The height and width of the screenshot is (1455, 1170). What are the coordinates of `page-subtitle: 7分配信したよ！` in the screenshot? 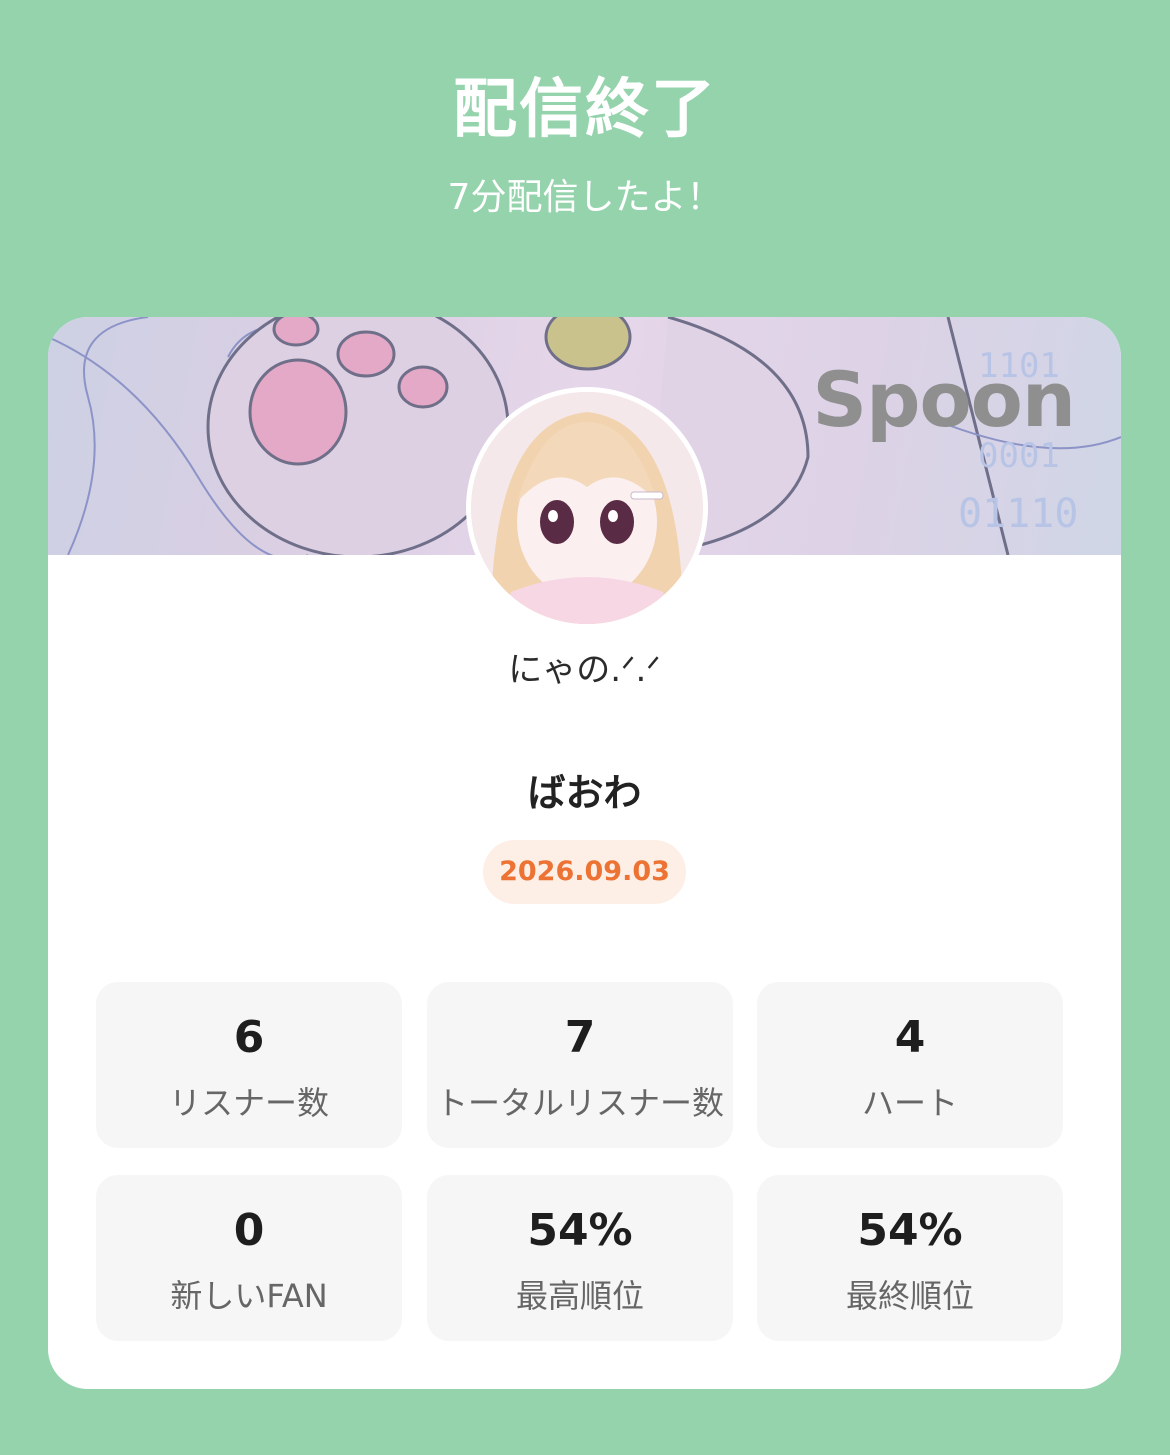 It's located at (585, 197).